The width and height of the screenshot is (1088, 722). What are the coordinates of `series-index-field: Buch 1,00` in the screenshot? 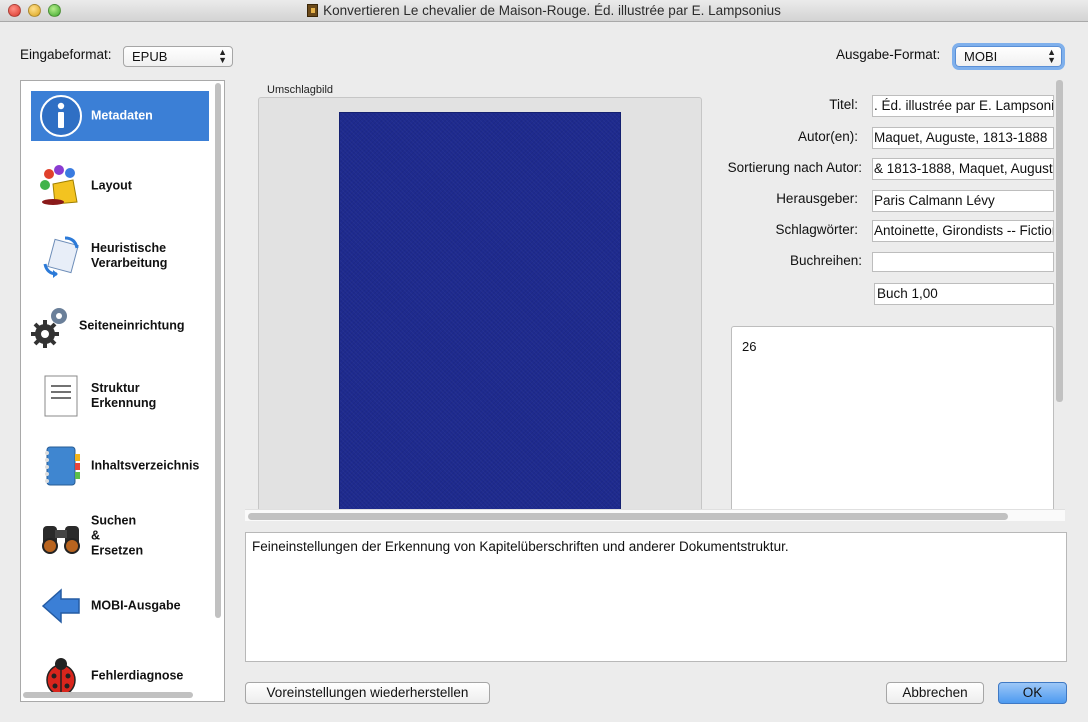 It's located at (964, 294).